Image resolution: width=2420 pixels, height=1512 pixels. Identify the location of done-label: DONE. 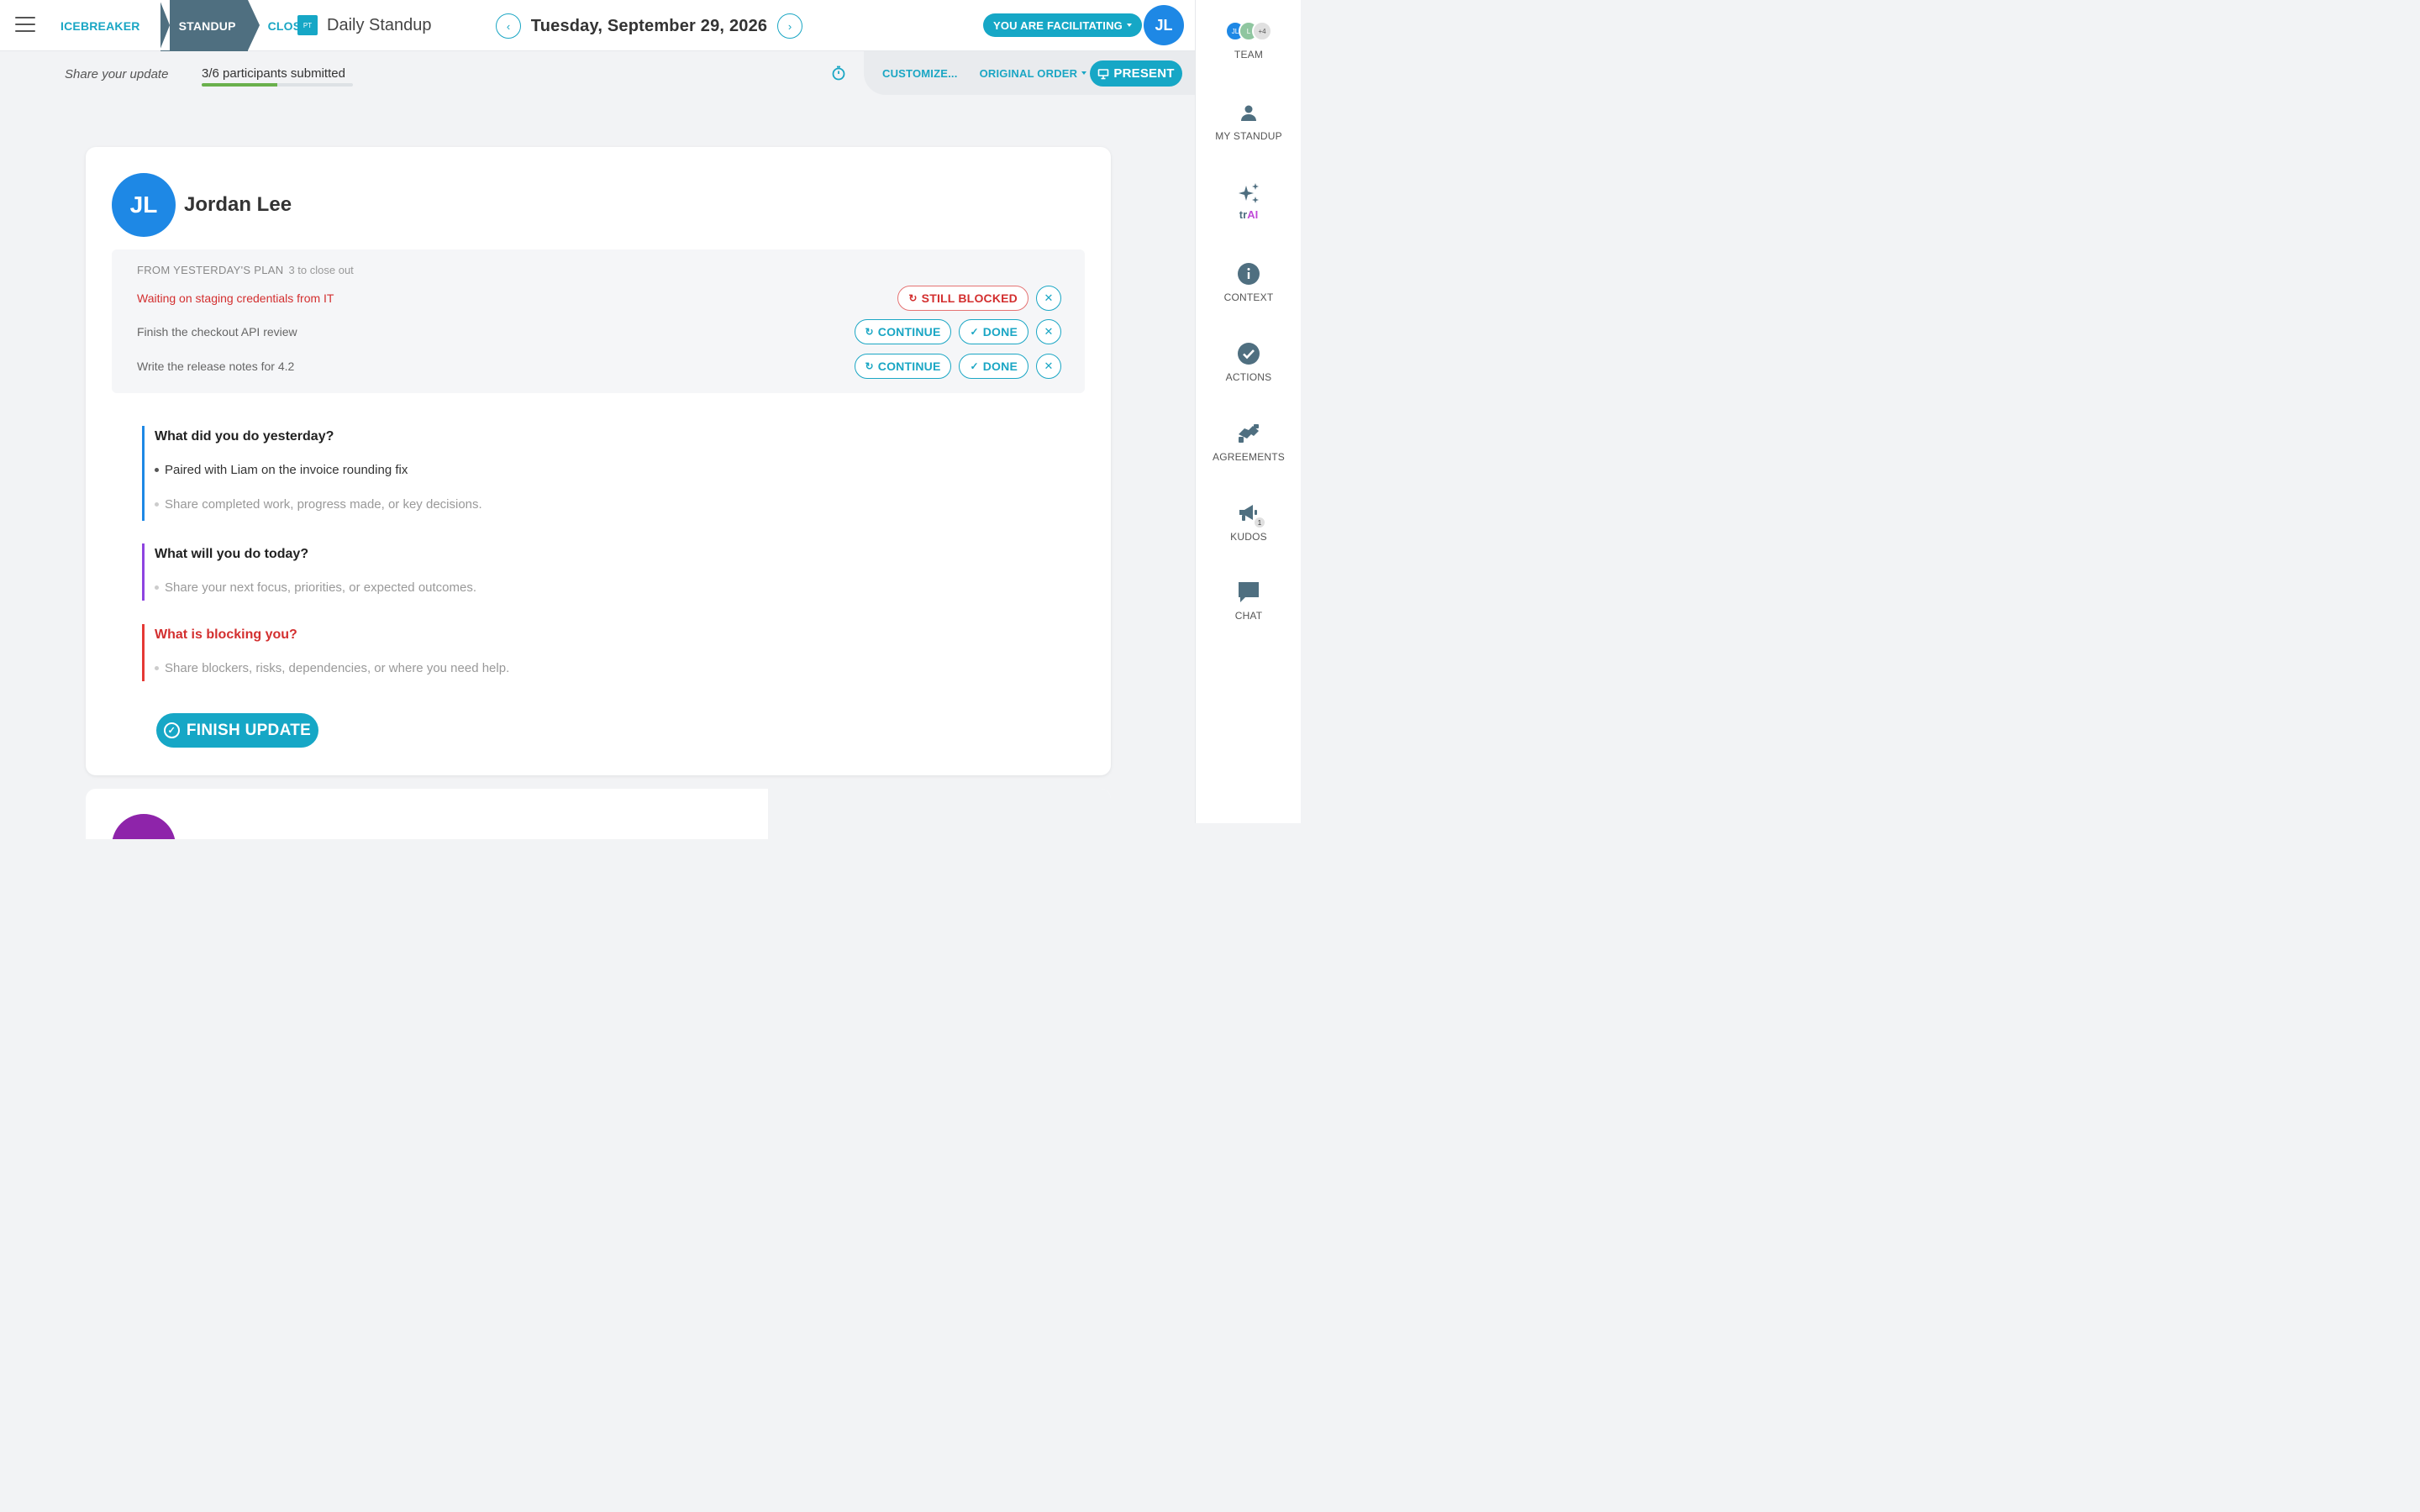
(1000, 366).